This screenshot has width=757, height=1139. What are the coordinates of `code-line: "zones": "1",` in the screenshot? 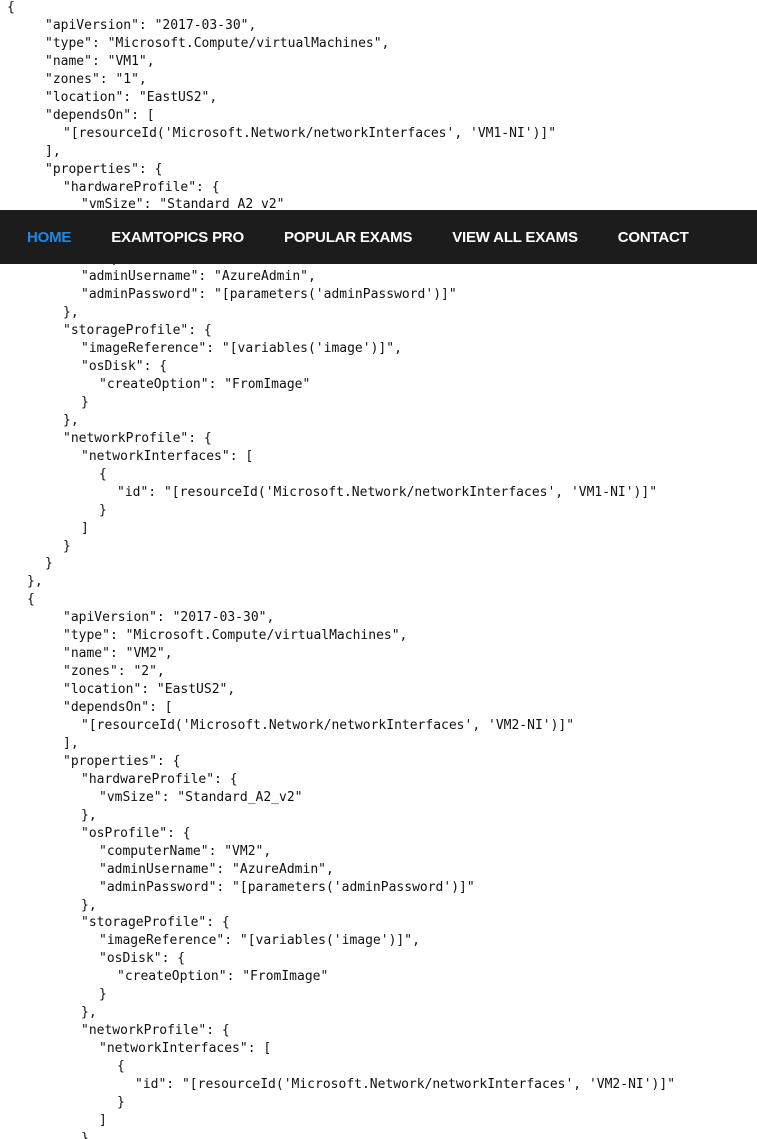 It's located at (96, 79).